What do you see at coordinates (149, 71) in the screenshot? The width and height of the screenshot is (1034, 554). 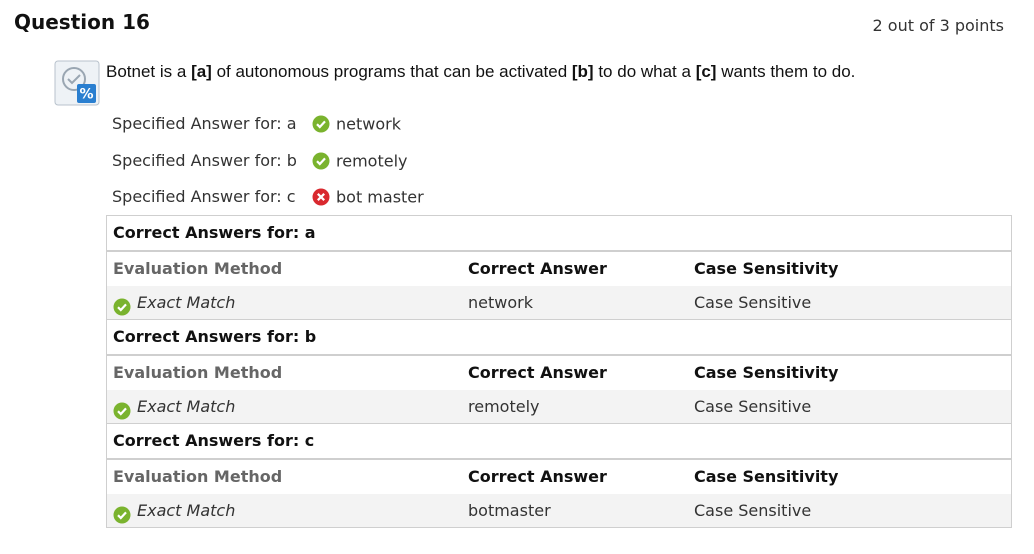 I see `prompt-text: Botnet is a` at bounding box center [149, 71].